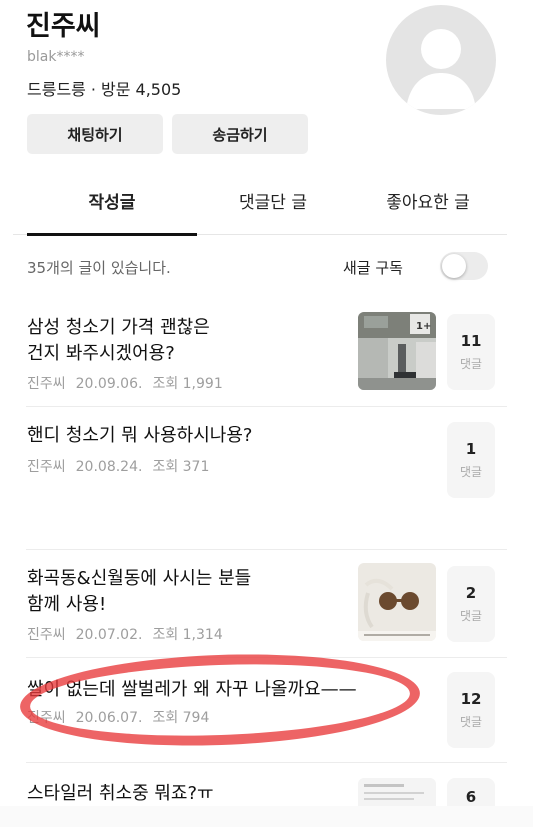  What do you see at coordinates (181, 467) in the screenshot?
I see `post-views: 조회 371` at bounding box center [181, 467].